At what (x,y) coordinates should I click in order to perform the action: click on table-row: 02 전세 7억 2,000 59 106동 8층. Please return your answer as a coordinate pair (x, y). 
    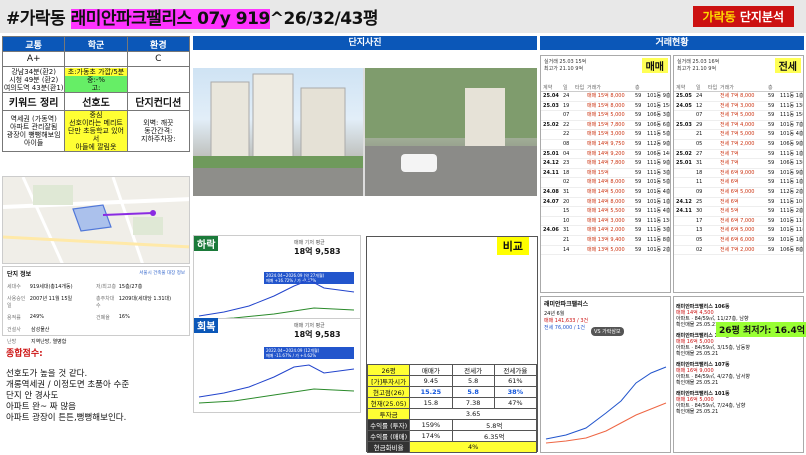
    Looking at the image, I should click on (738, 251).